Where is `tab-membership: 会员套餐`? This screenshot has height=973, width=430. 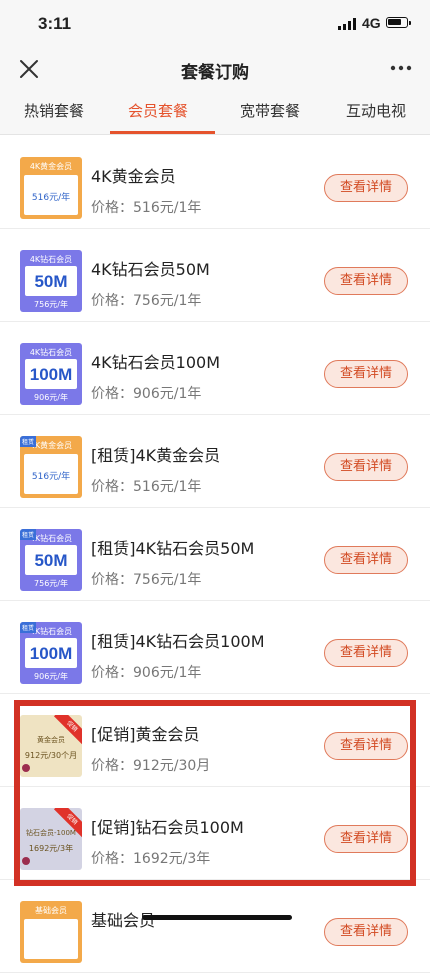
tab-membership: 会员套餐 is located at coordinates (158, 110).